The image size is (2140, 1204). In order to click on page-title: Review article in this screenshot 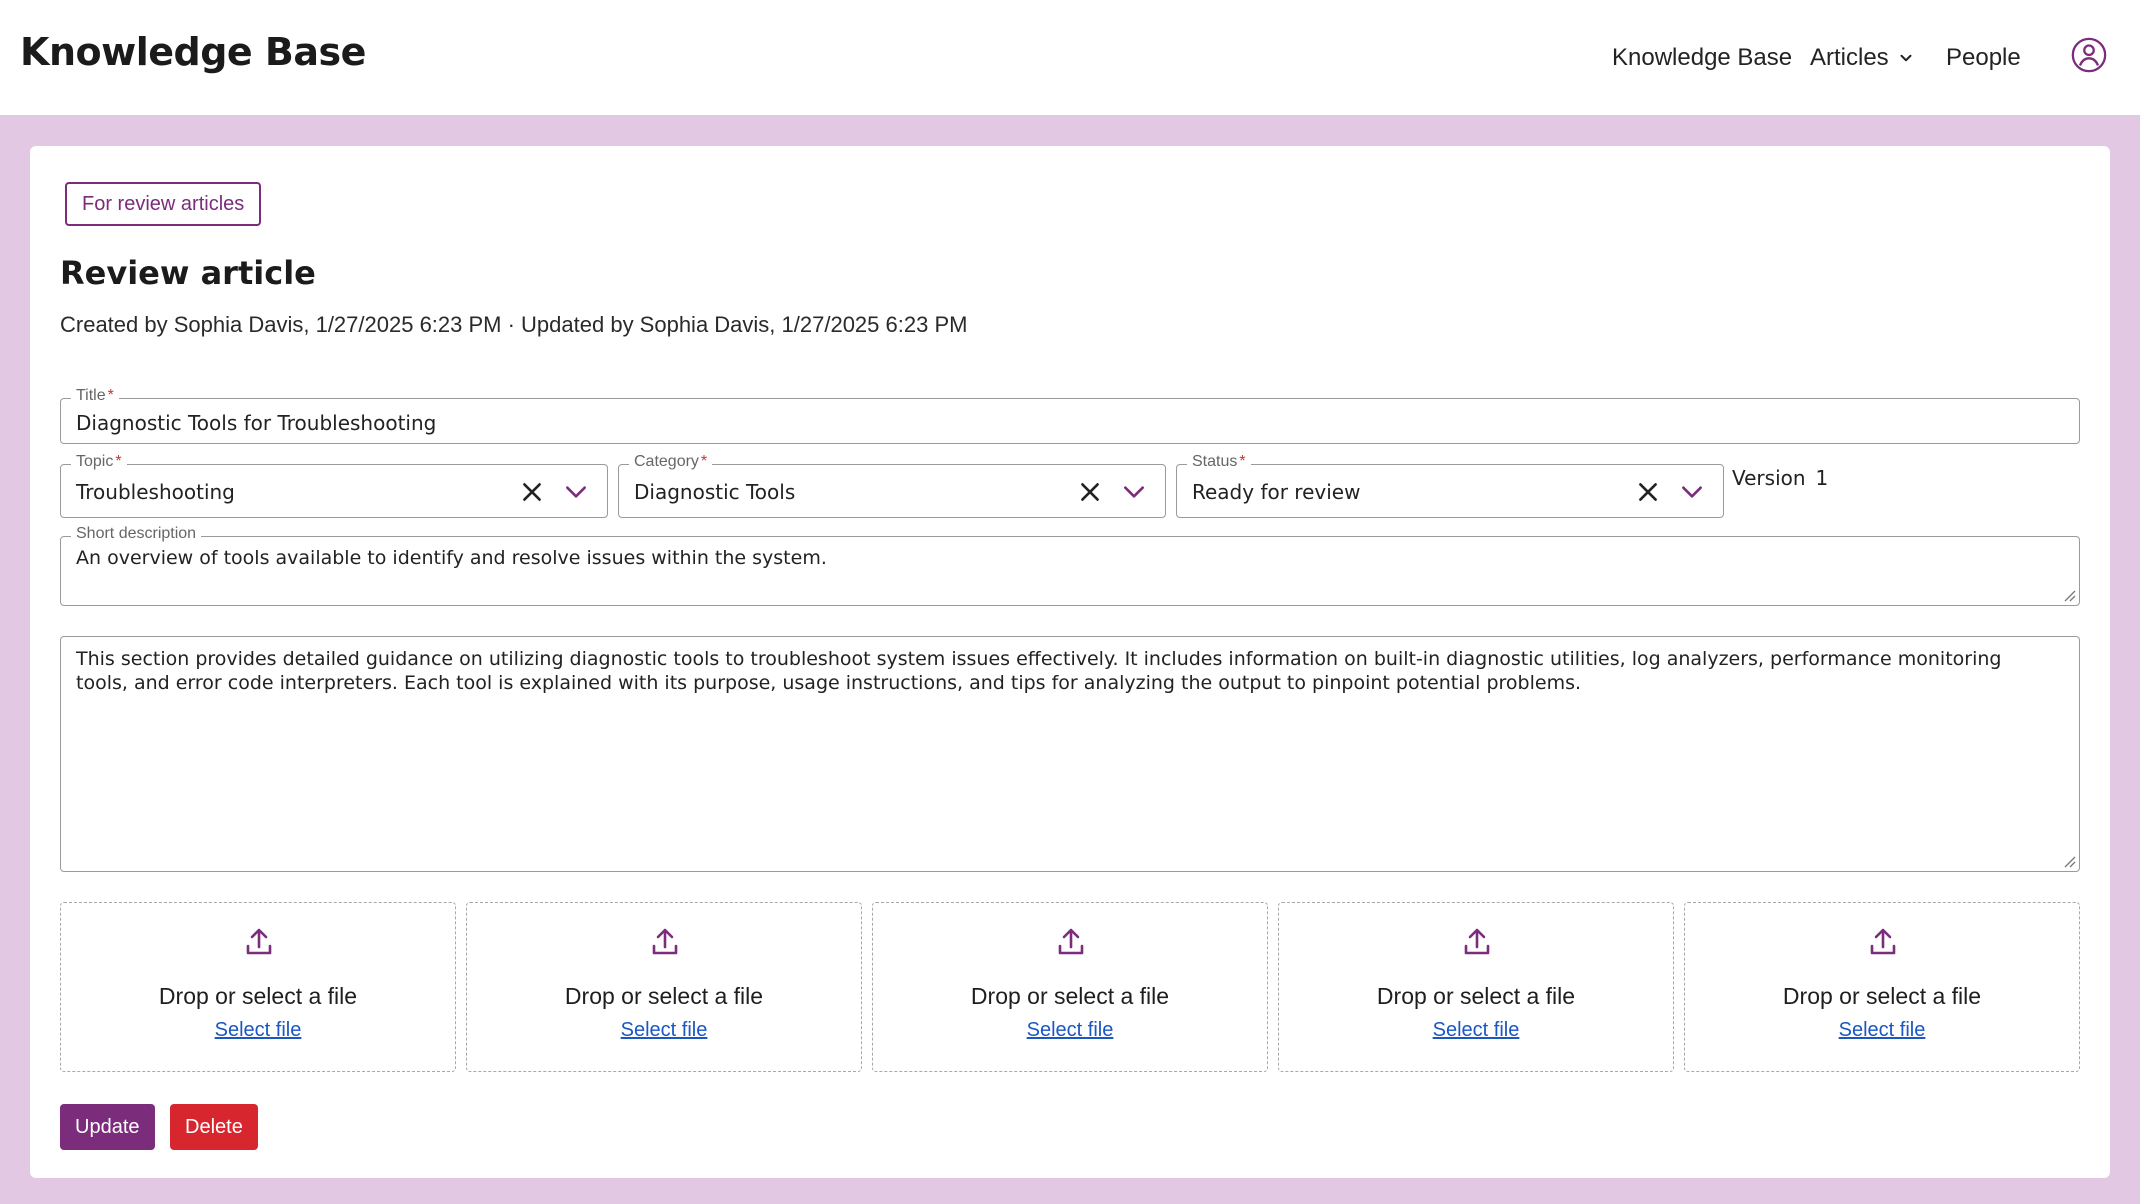, I will do `click(188, 273)`.